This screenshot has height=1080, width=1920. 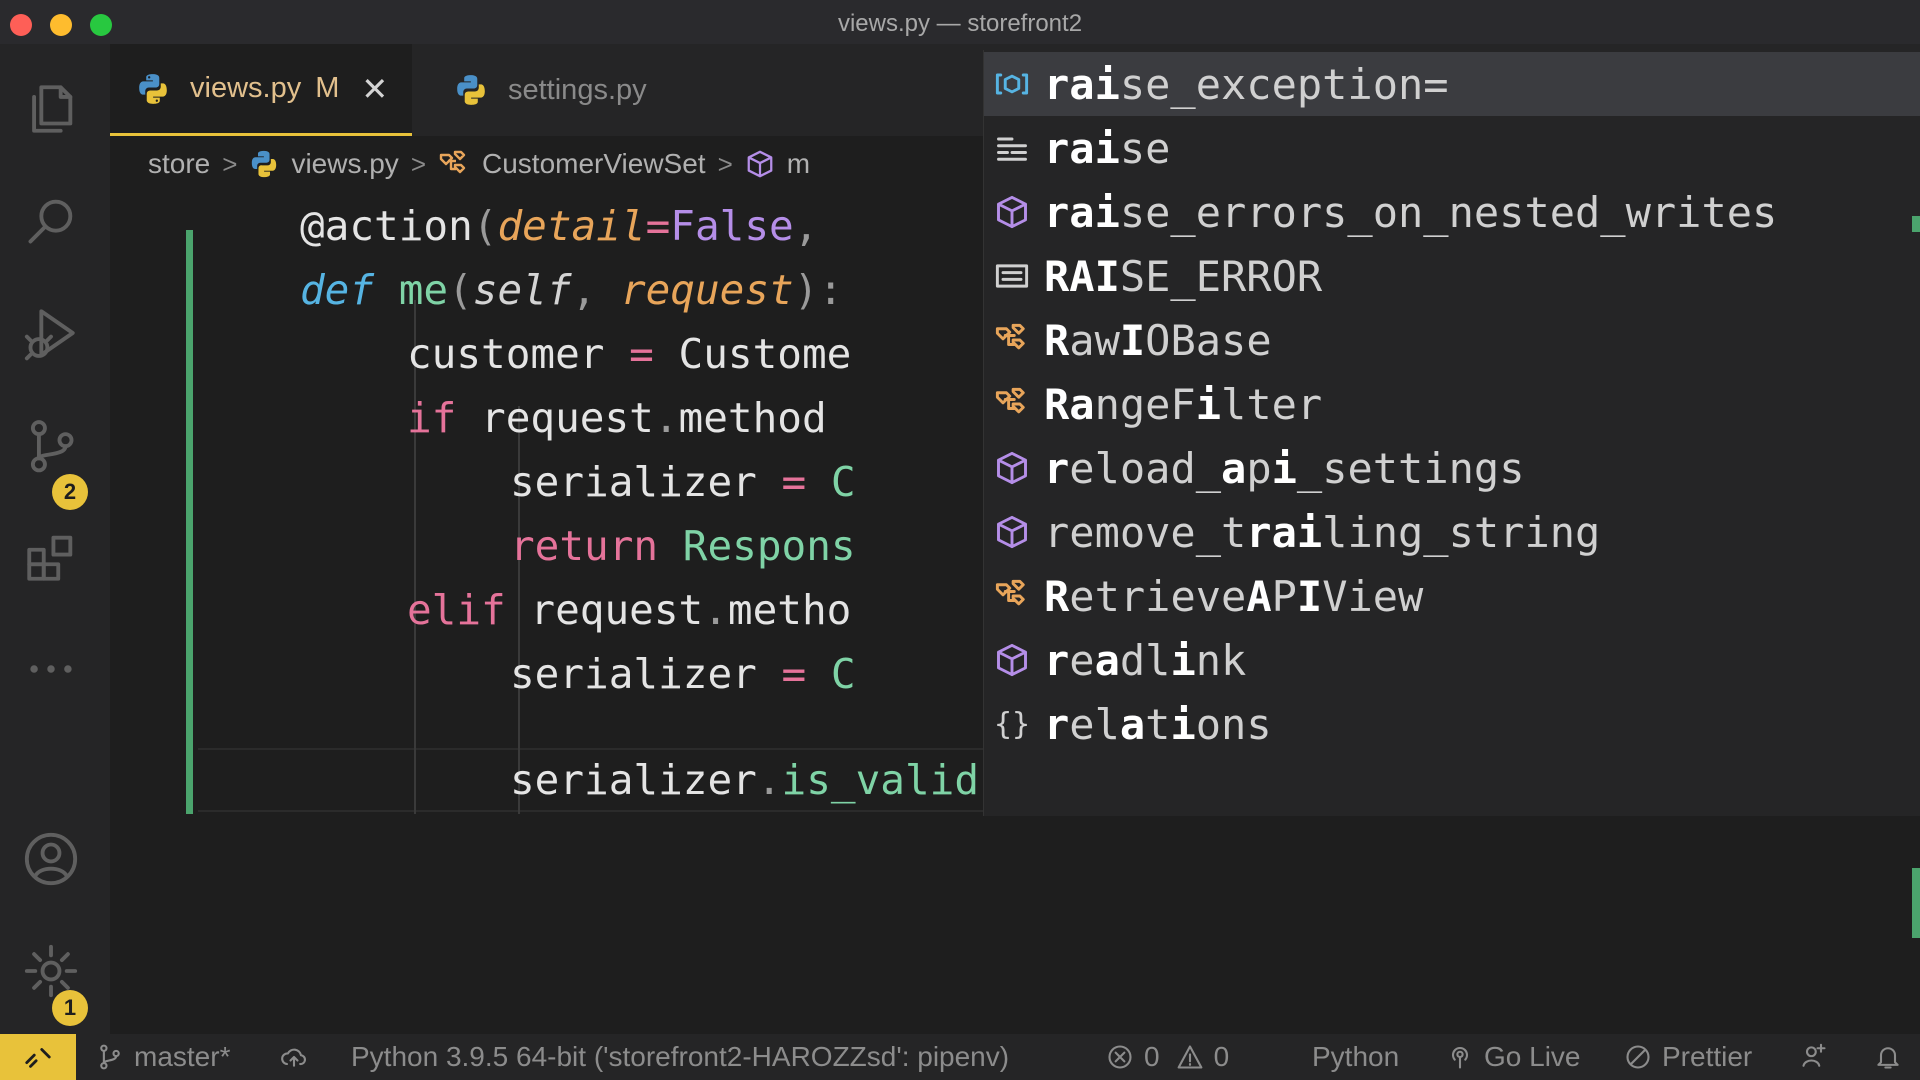 I want to click on suggestion-rest: SE_ERROR, so click(x=1221, y=276).